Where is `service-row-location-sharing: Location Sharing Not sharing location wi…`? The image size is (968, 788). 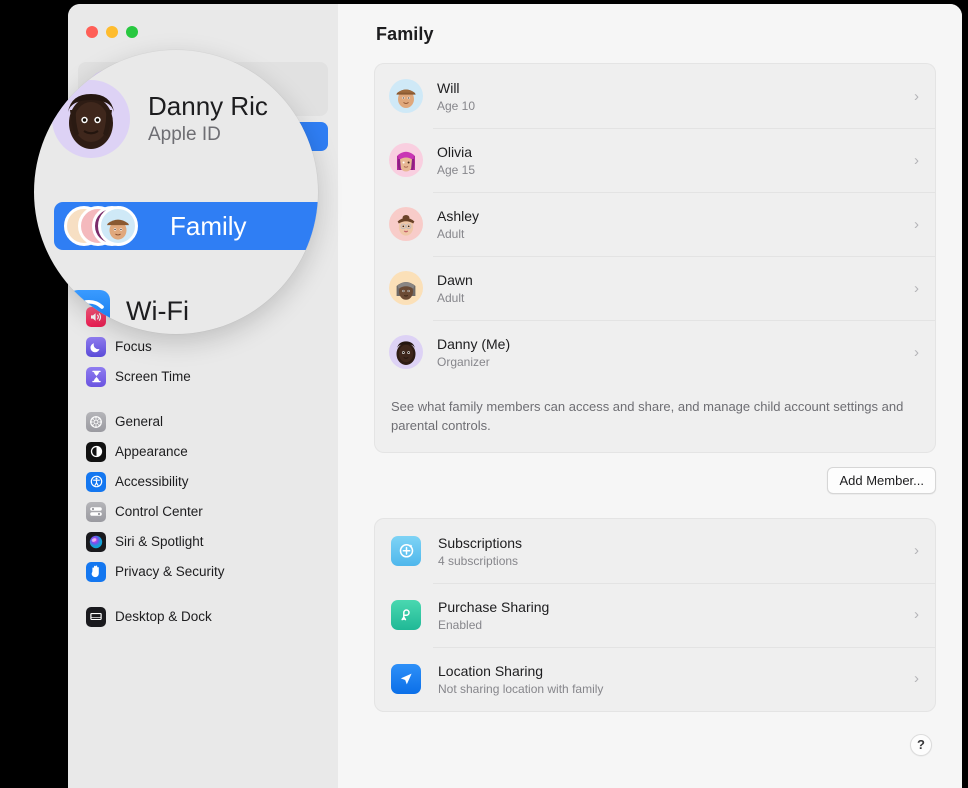 service-row-location-sharing: Location Sharing Not sharing location wi… is located at coordinates (655, 678).